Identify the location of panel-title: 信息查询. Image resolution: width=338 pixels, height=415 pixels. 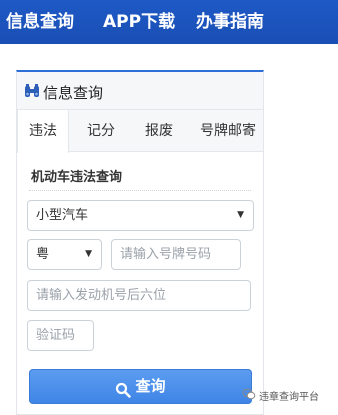
(73, 93).